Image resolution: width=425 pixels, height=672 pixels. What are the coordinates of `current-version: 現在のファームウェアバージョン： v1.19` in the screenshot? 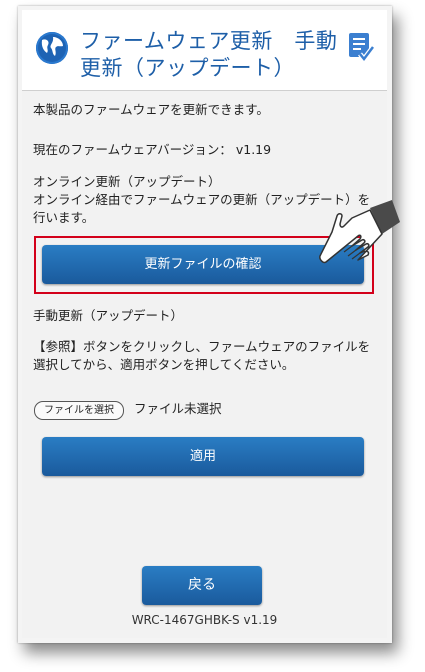 It's located at (152, 149).